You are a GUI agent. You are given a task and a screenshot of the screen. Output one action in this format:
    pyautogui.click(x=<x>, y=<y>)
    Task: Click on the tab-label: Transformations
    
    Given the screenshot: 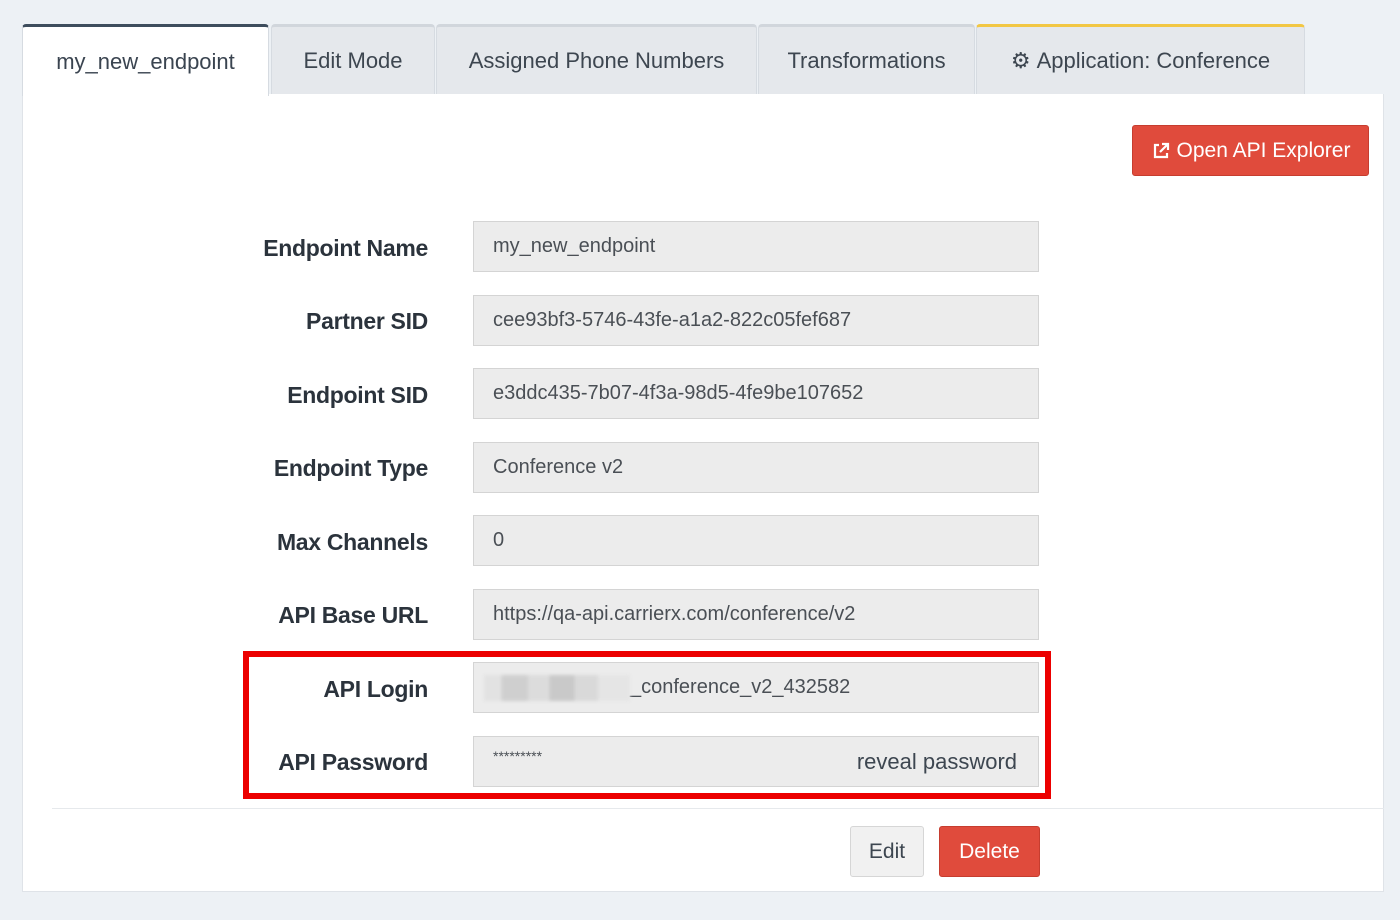 What is the action you would take?
    pyautogui.click(x=866, y=60)
    